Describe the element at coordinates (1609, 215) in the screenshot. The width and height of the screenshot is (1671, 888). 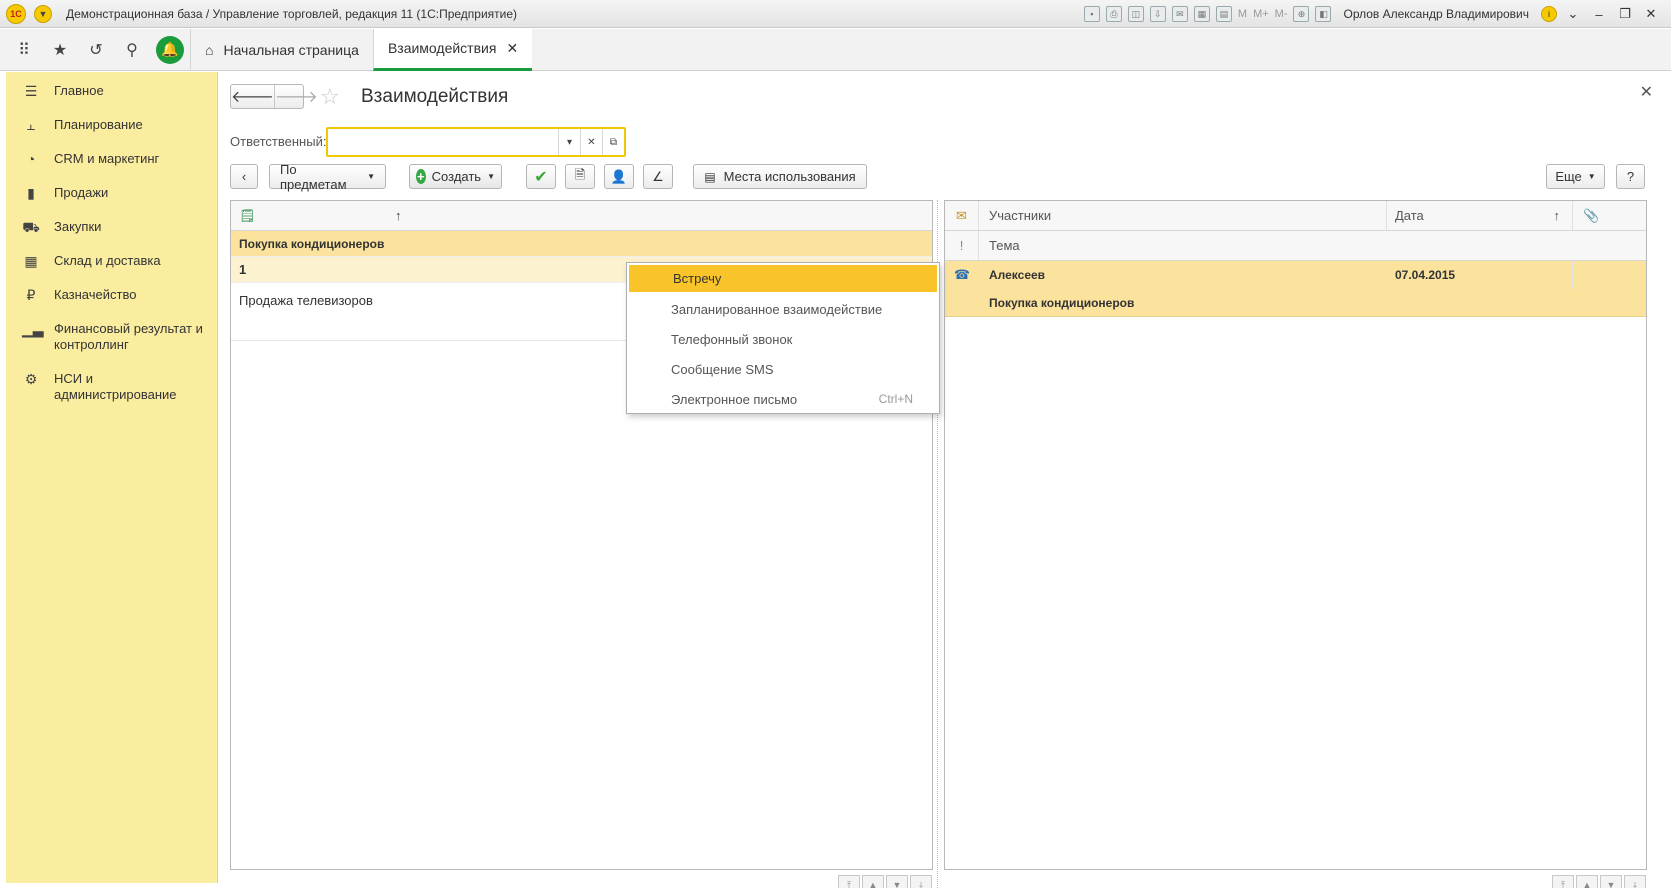
I see `attachment-icon: 📎` at that location.